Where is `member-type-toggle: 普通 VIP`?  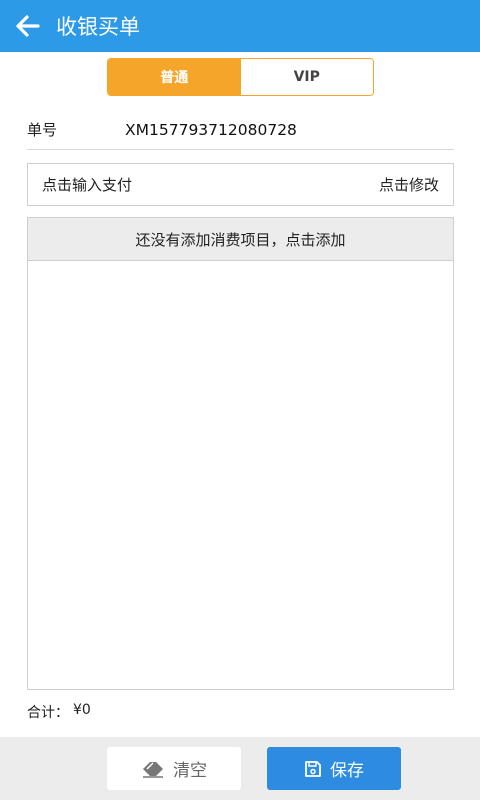
member-type-toggle: 普通 VIP is located at coordinates (240, 77).